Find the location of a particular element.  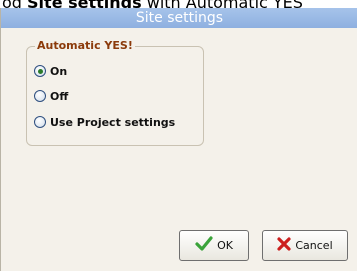

cross-icon is located at coordinates (284, 245).